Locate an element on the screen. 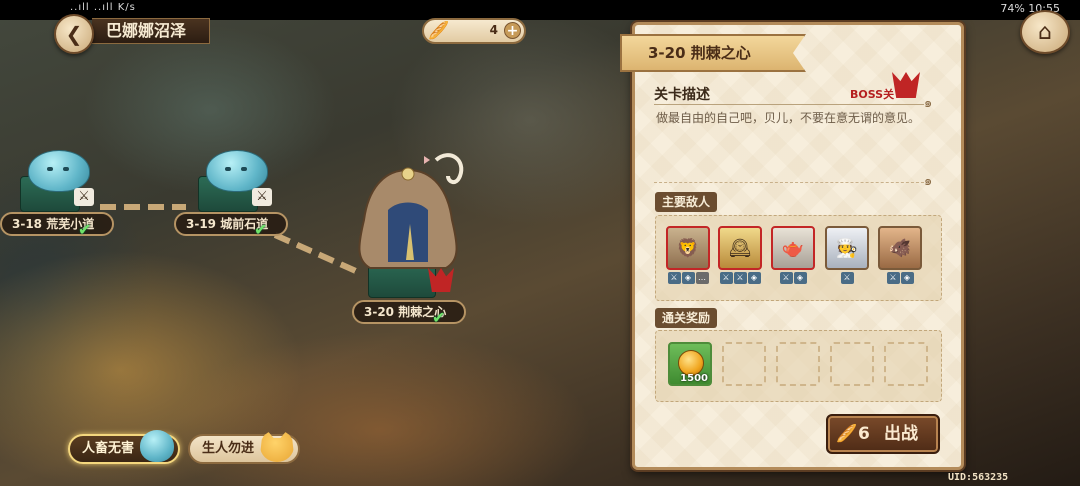 This screenshot has width=1080, height=486. boss-tag: BOSS关 is located at coordinates (872, 94).